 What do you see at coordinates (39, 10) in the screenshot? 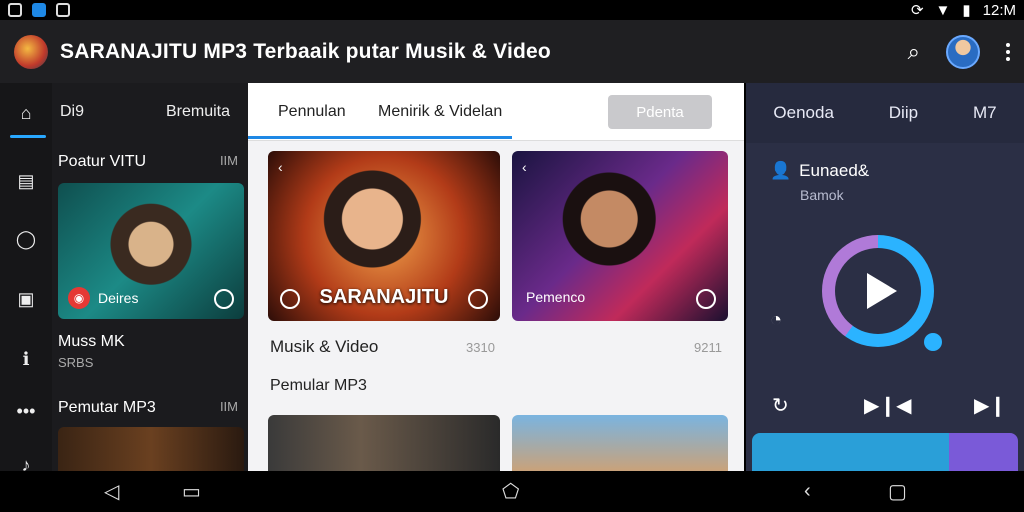
I see `app-icon` at bounding box center [39, 10].